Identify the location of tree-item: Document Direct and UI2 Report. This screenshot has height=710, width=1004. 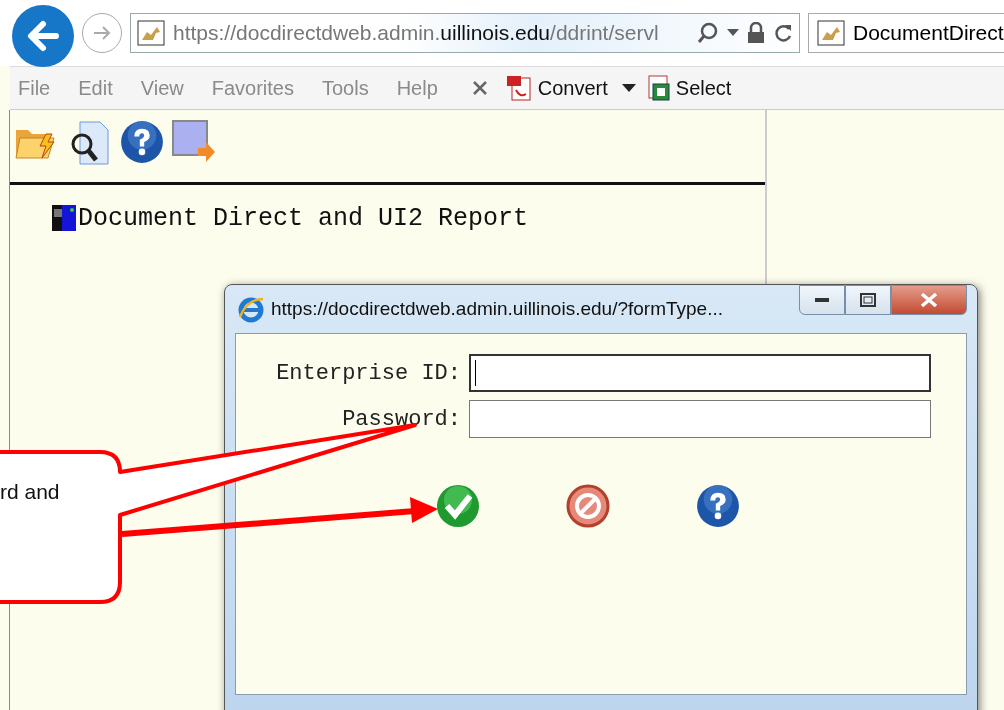
(303, 218).